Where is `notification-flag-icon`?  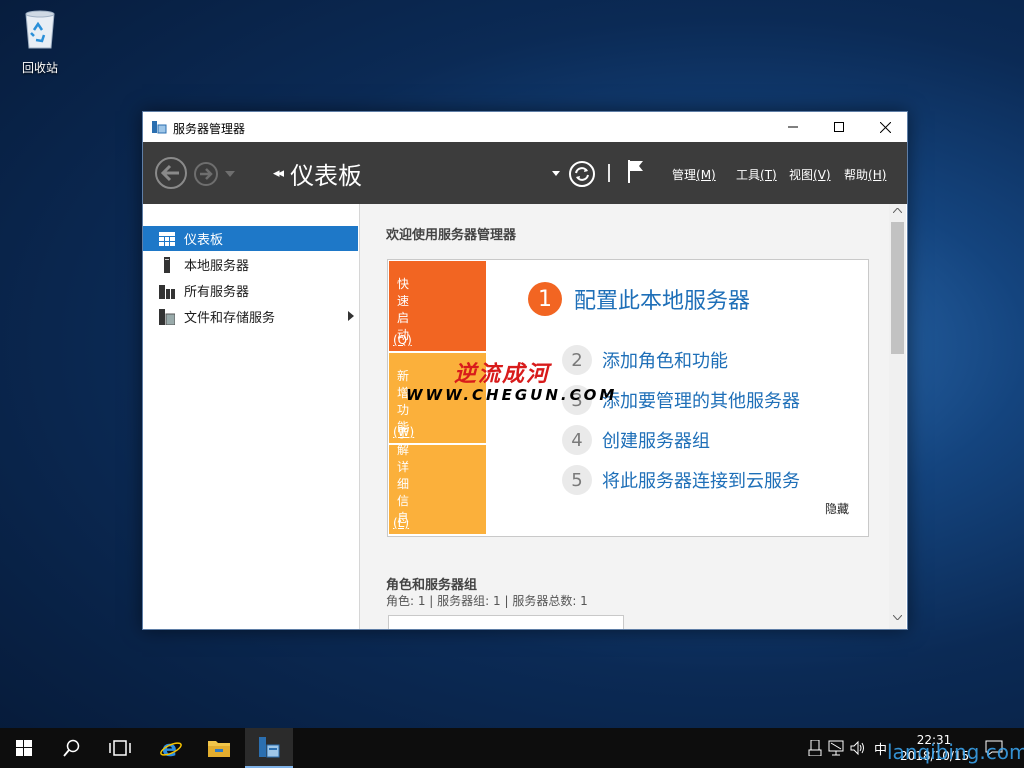 notification-flag-icon is located at coordinates (636, 171).